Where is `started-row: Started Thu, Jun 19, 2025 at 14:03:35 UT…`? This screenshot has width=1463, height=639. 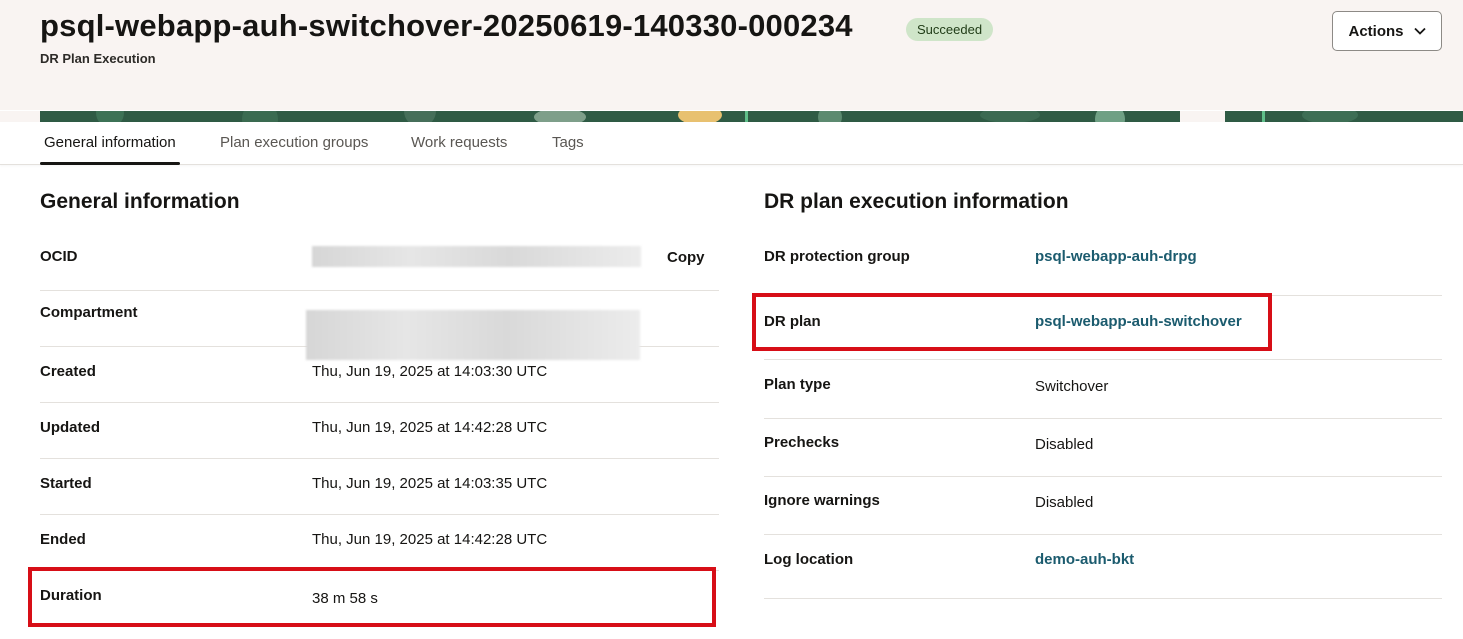 started-row: Started Thu, Jun 19, 2025 at 14:03:35 UT… is located at coordinates (379, 487).